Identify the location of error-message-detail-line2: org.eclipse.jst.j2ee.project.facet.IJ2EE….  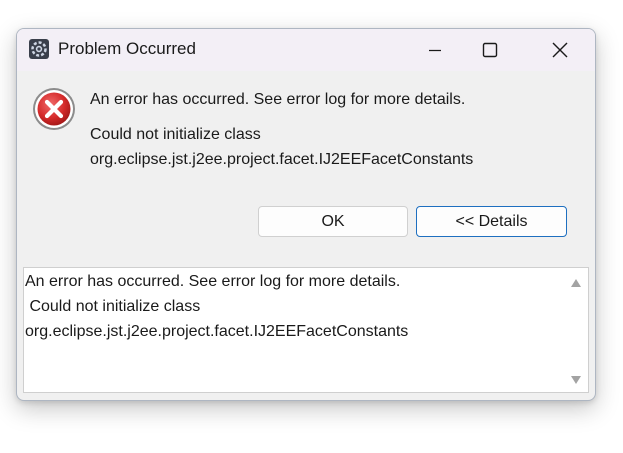
(282, 159).